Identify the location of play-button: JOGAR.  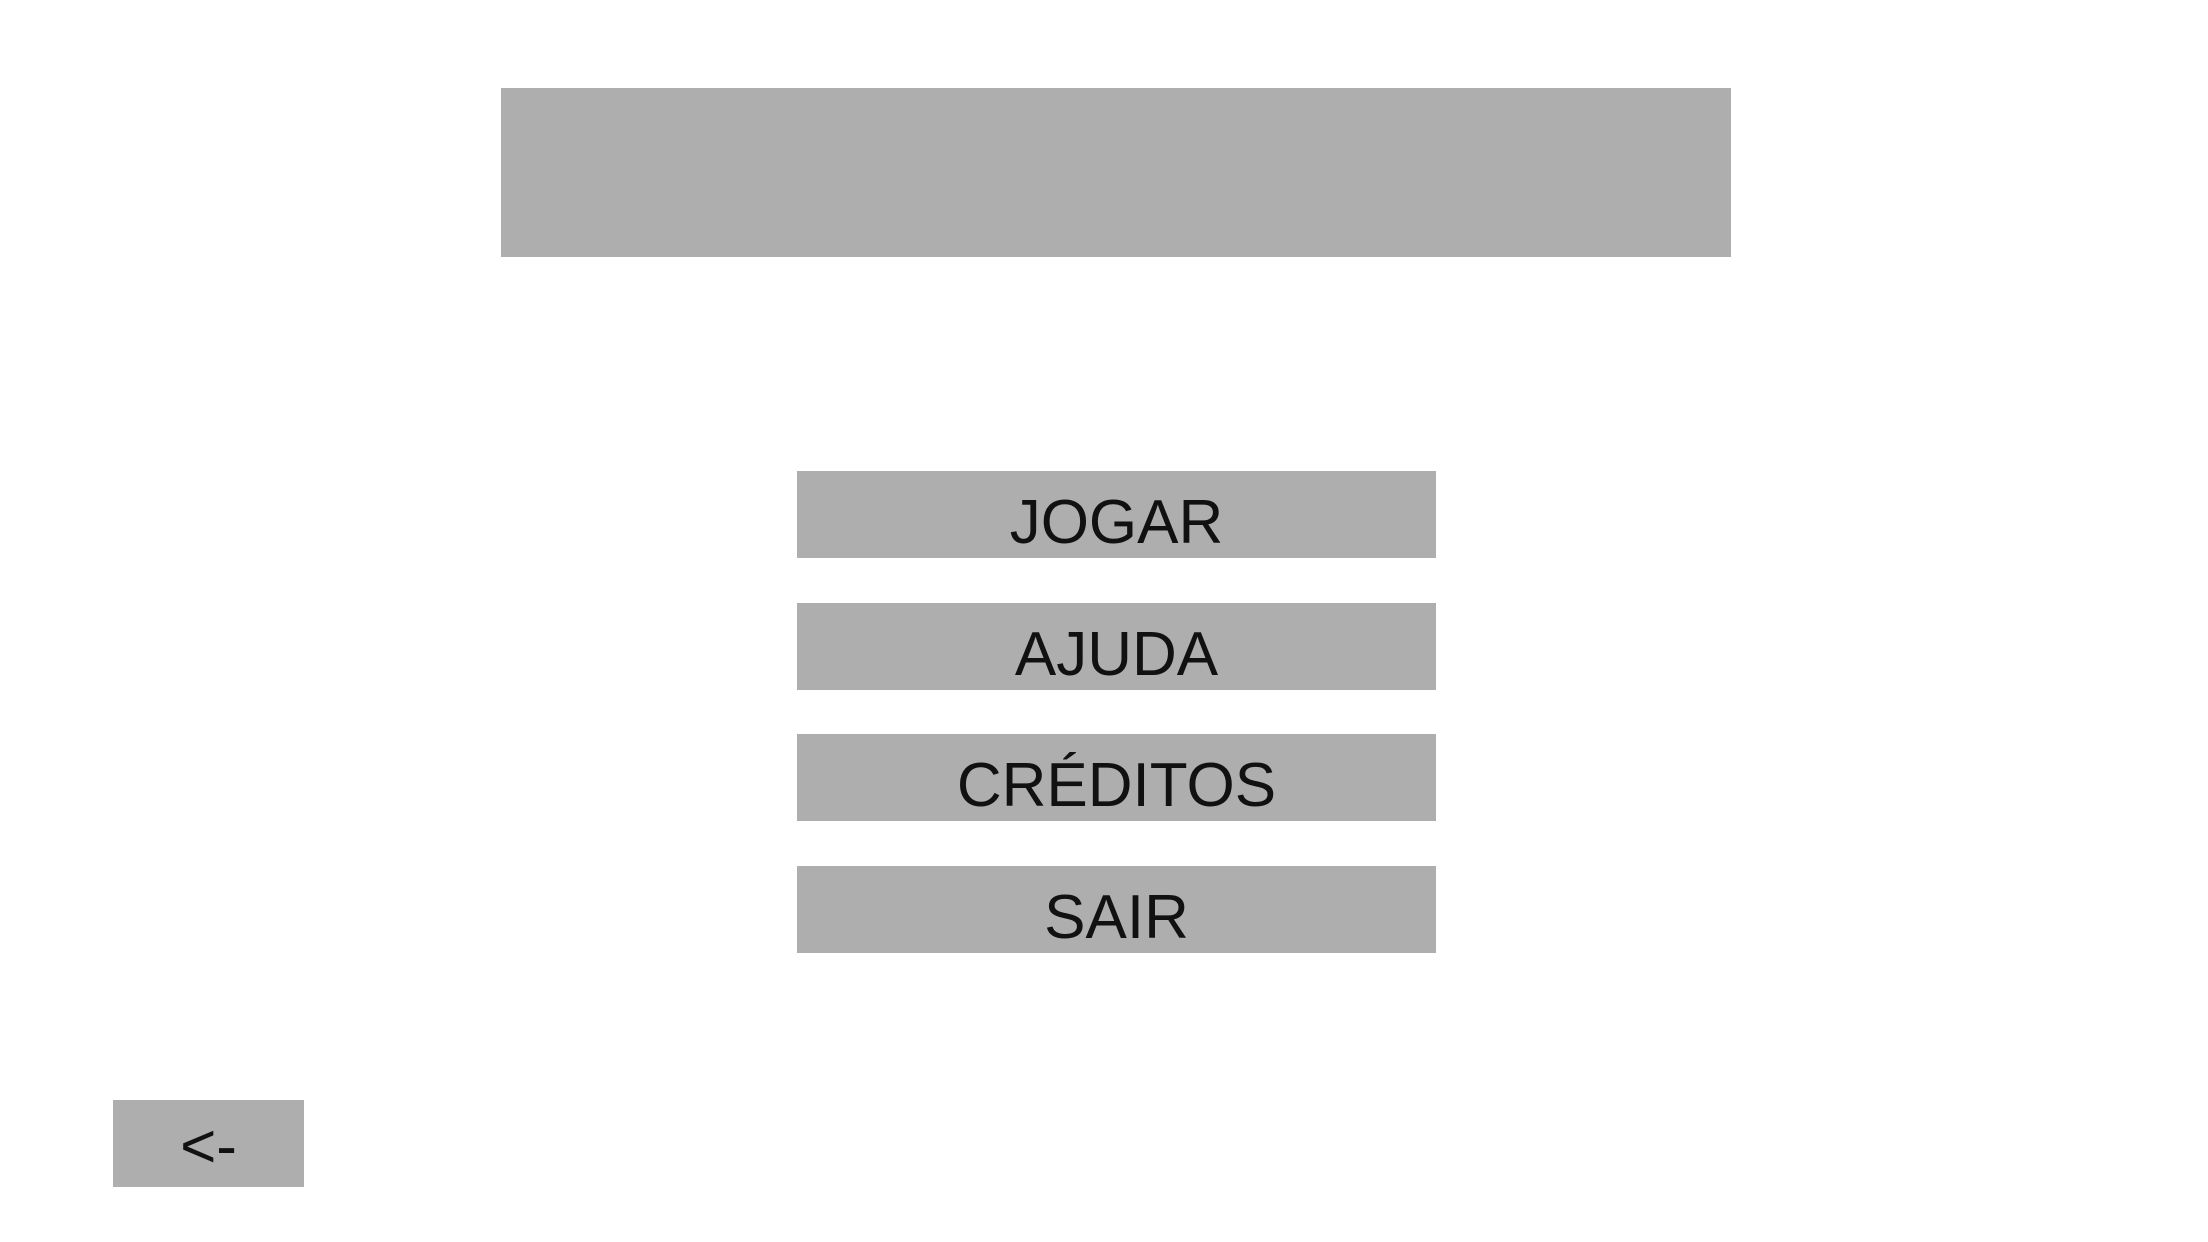
(1116, 514).